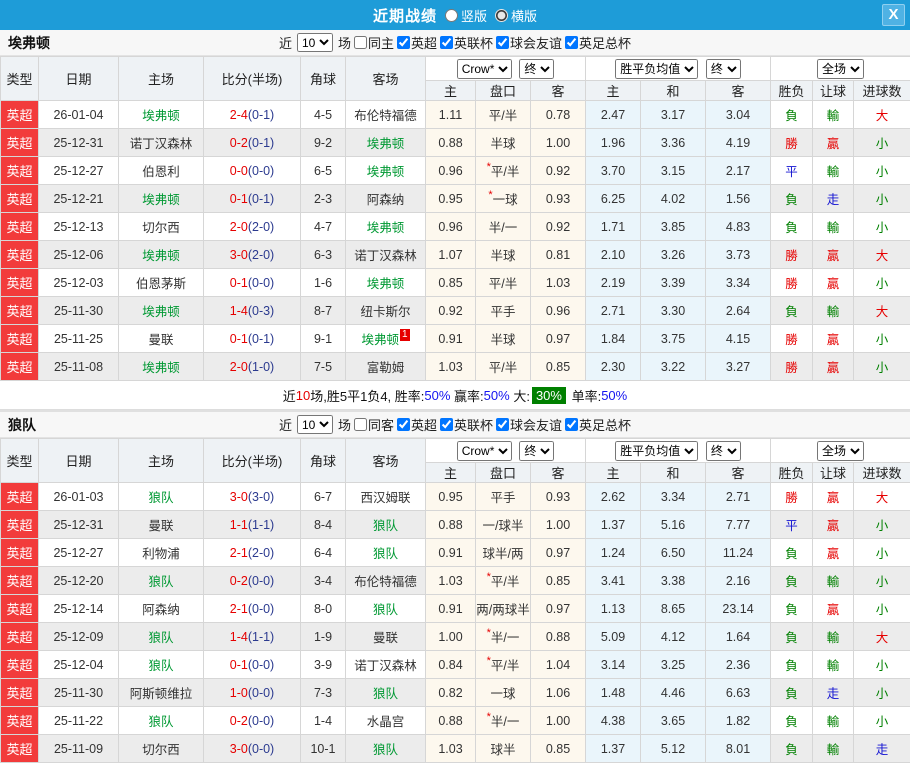 Image resolution: width=910 pixels, height=763 pixels. What do you see at coordinates (386, 367) in the screenshot?
I see `away-team-cell: 富勒姆` at bounding box center [386, 367].